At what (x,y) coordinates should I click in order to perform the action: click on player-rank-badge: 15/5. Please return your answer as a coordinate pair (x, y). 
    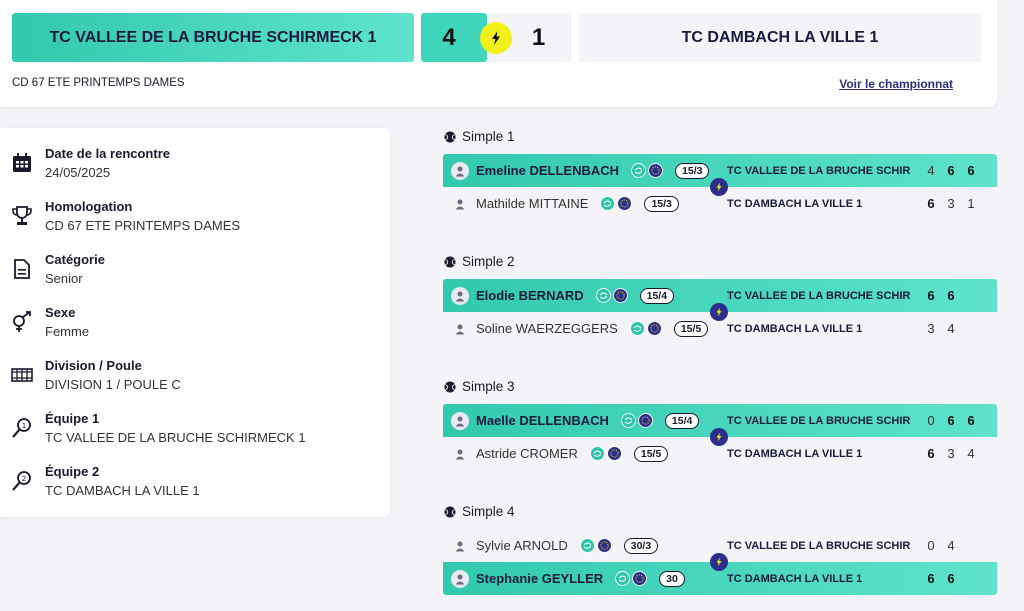
    Looking at the image, I should click on (691, 328).